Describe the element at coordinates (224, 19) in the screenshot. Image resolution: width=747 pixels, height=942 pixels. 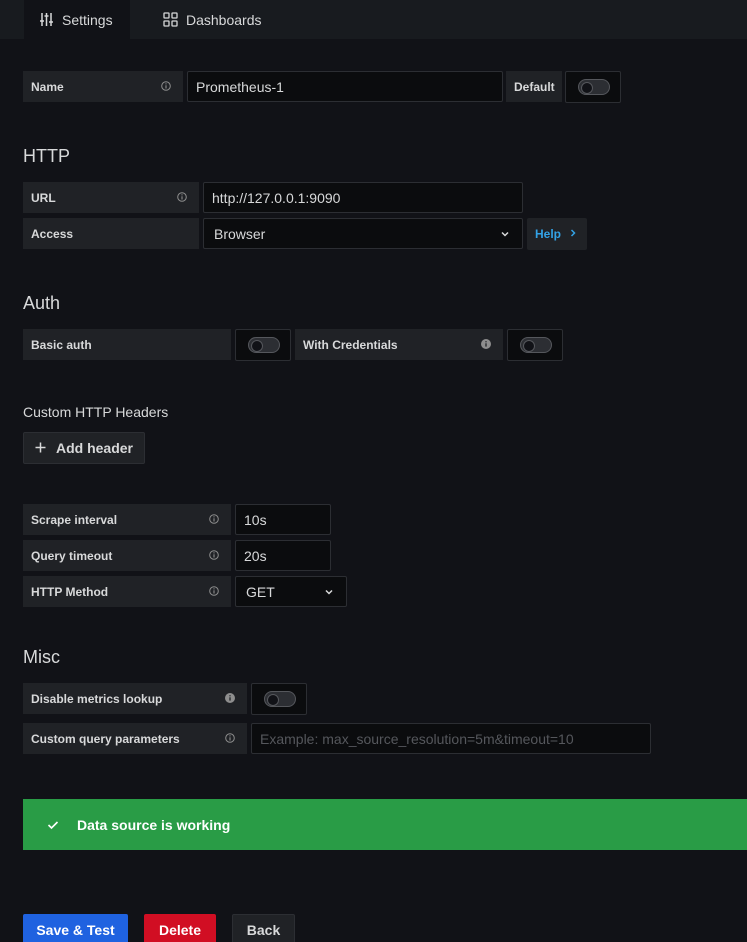
I see `tab-dashboards-label: Dashboards` at that location.